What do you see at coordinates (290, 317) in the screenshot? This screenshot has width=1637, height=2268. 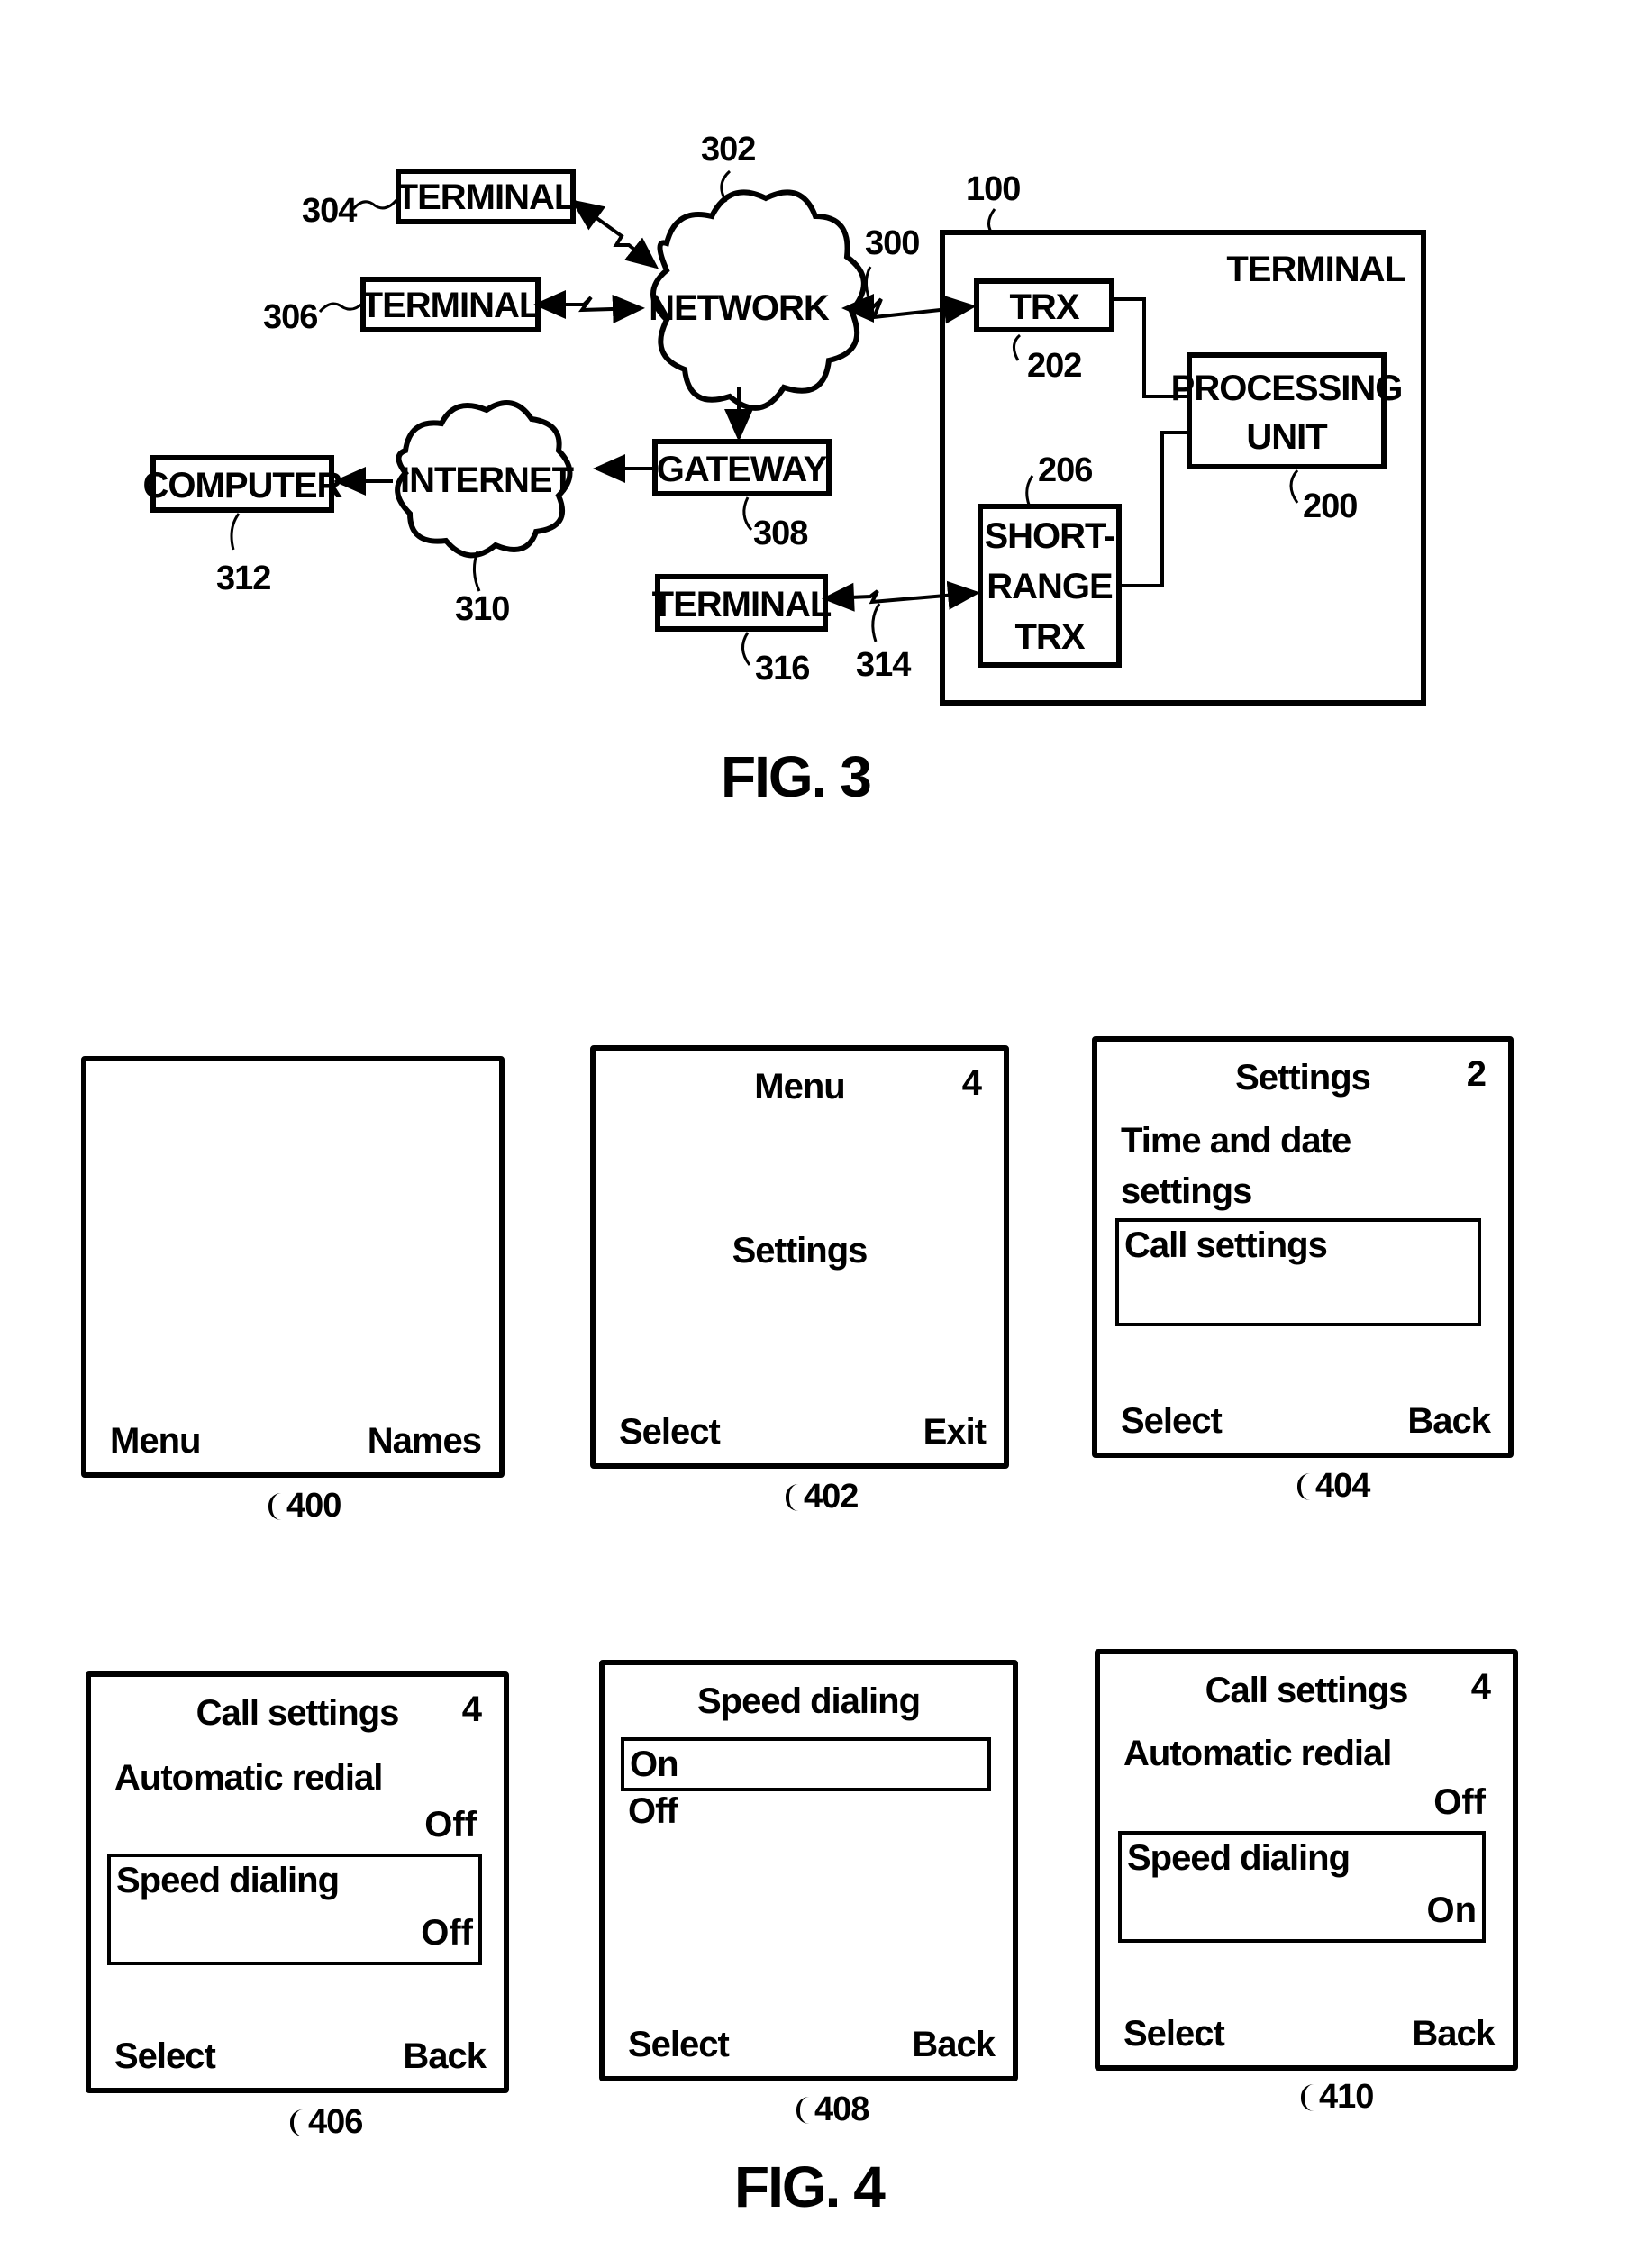 I see `ref-306: 306` at bounding box center [290, 317].